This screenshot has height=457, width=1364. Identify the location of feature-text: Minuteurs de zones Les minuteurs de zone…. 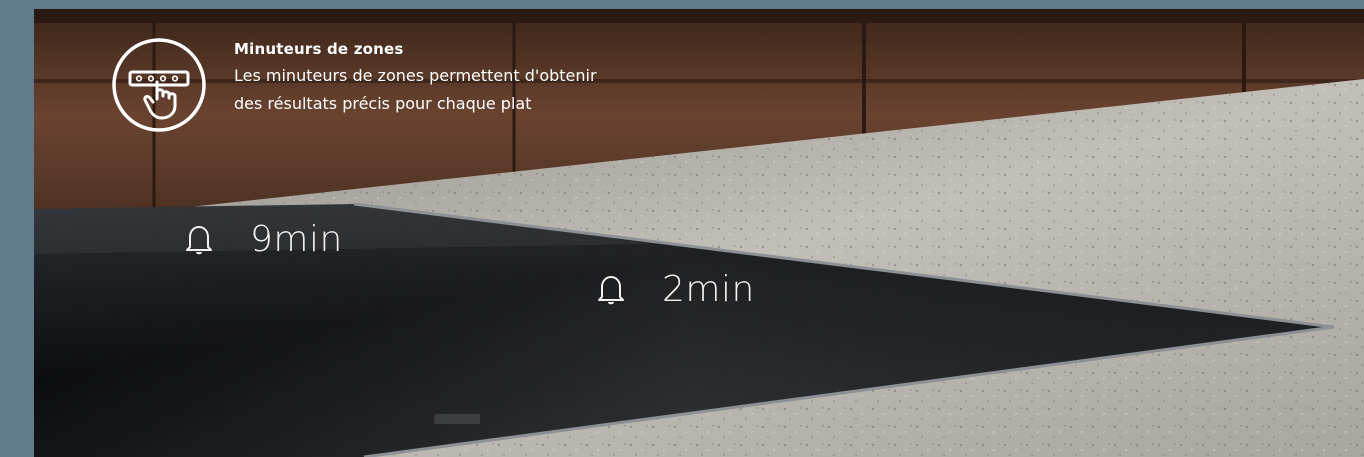
(415, 78).